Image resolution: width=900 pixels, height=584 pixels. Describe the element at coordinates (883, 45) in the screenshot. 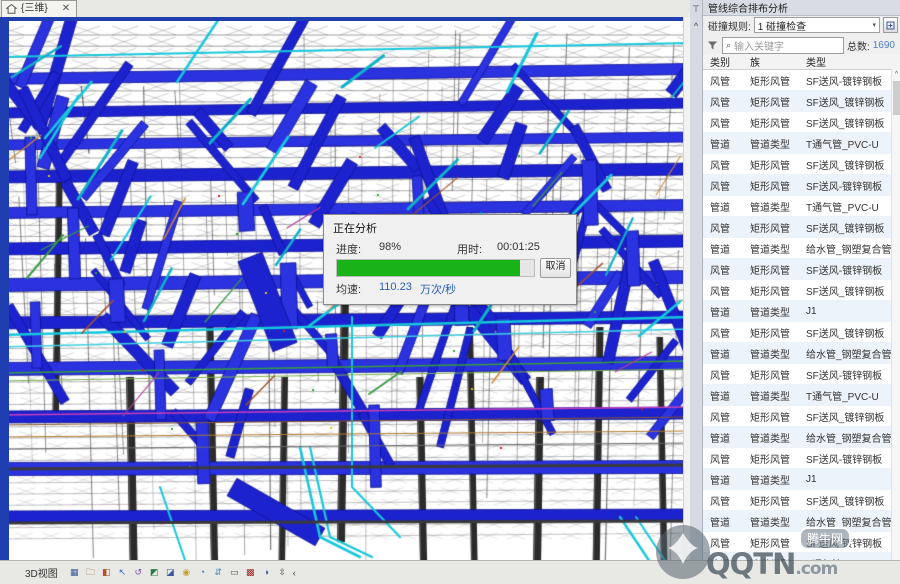

I see `total-value: 1690` at that location.